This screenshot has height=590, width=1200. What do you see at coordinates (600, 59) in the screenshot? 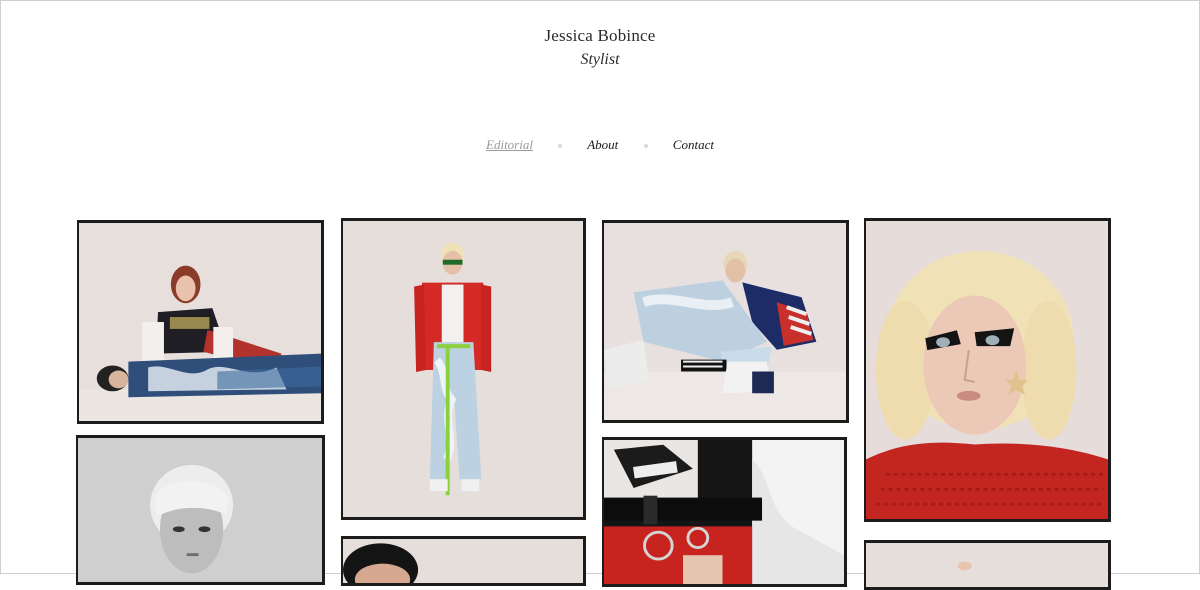
I see `site-subtitle: Stylist` at bounding box center [600, 59].